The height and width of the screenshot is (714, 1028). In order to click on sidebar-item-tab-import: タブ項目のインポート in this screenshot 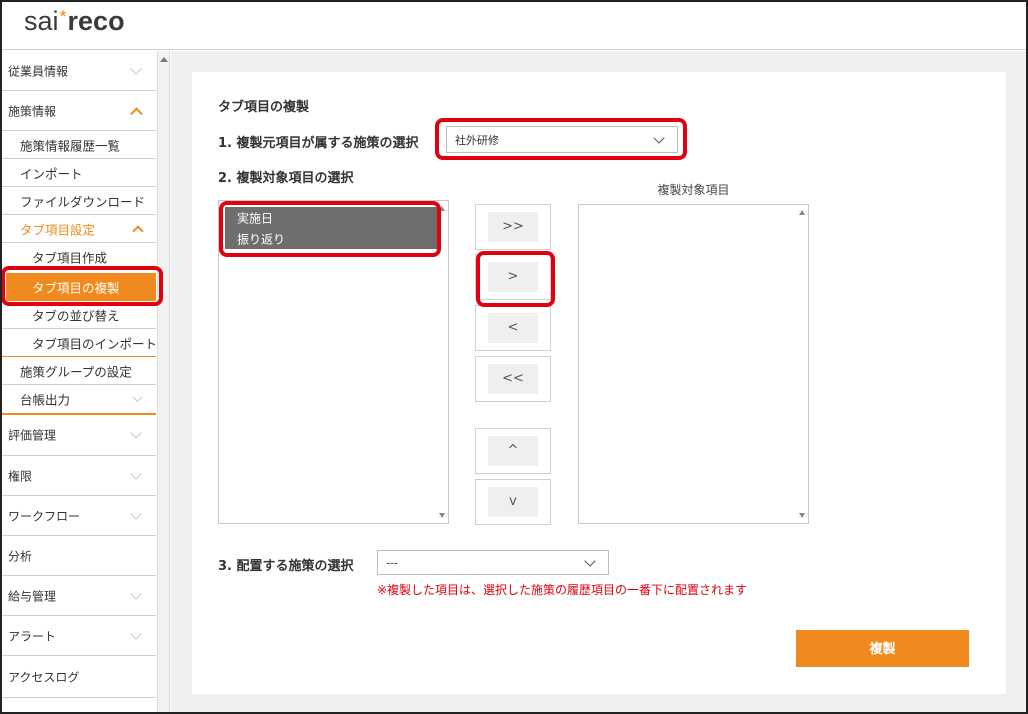, I will do `click(79, 343)`.